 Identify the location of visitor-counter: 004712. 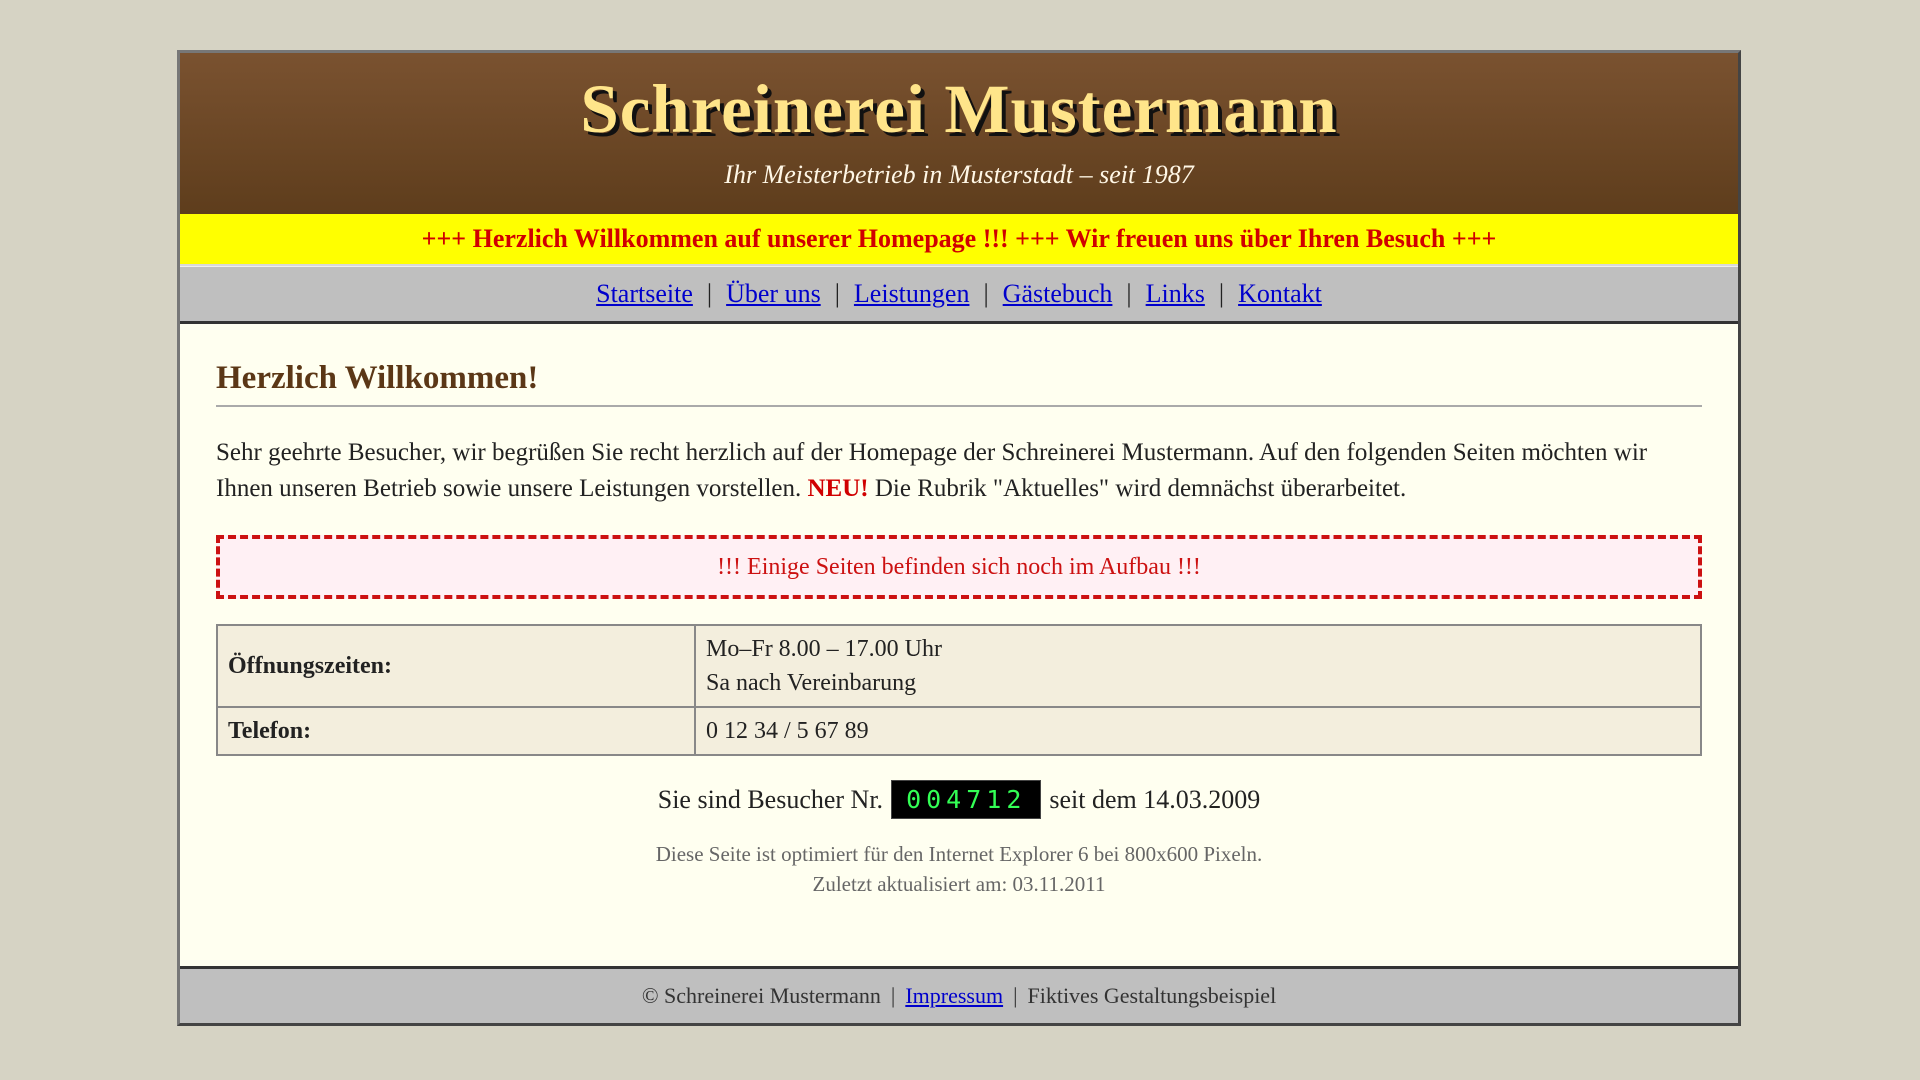
(966, 799).